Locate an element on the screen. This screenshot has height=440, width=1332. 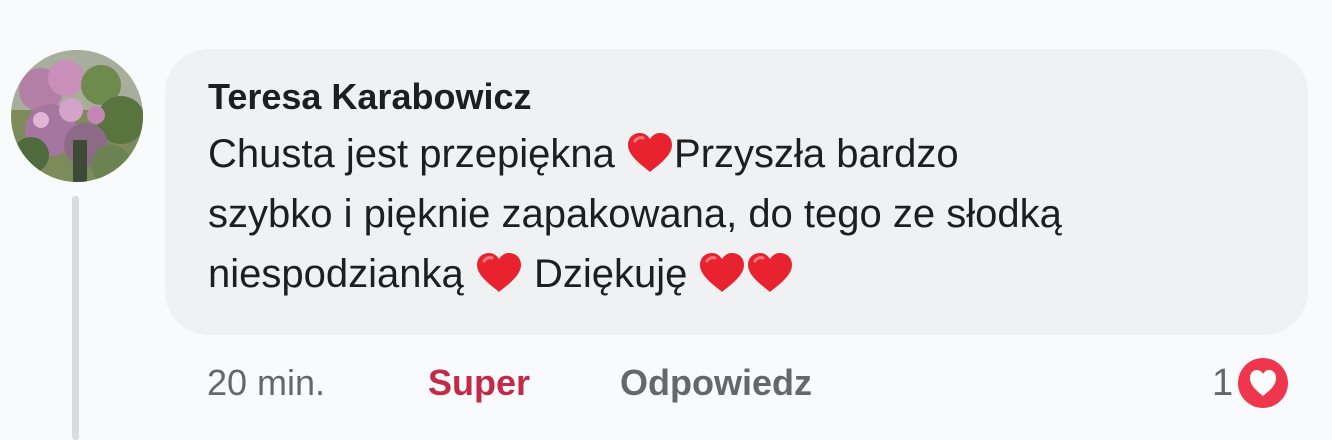
comment-line: niespodzianką Dziękuję is located at coordinates (738, 274).